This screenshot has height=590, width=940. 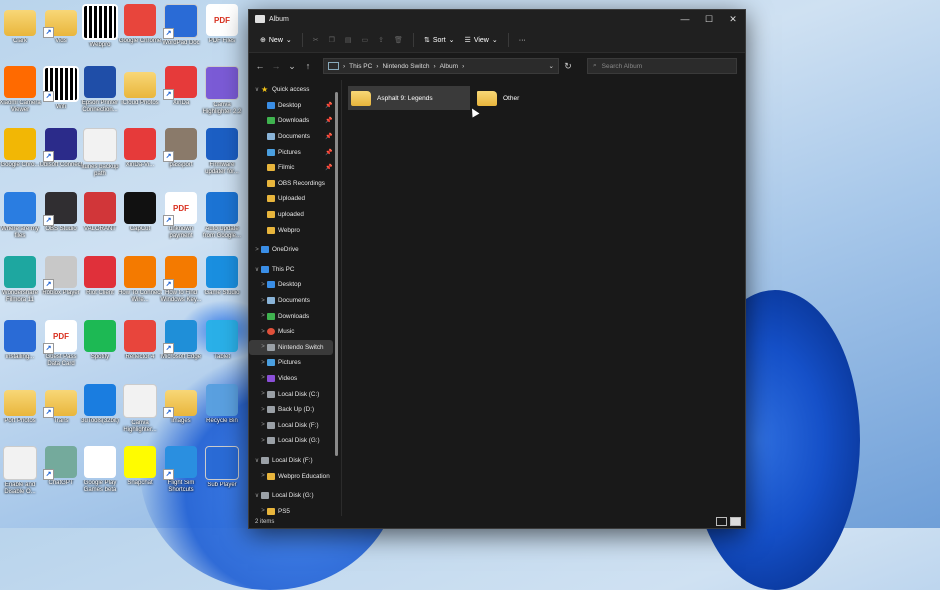 What do you see at coordinates (61, 152) in the screenshot?
I see `desktop-shortcut: Ubisoft Connect` at bounding box center [61, 152].